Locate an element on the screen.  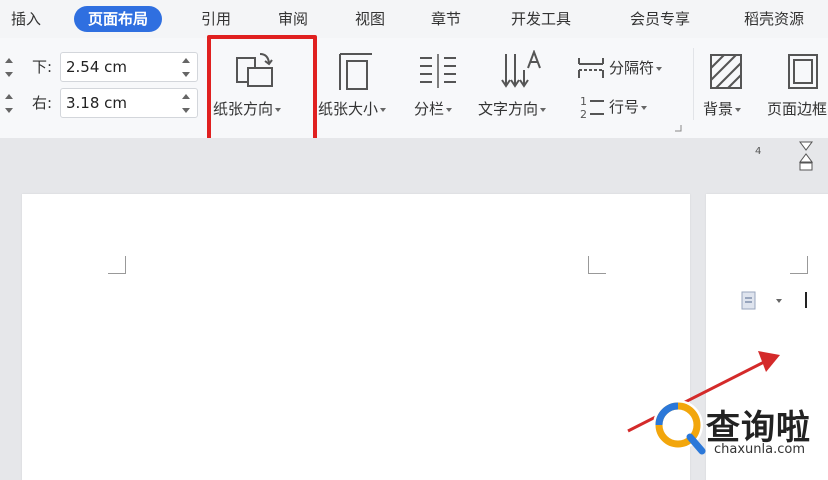
text-cursor is located at coordinates (806, 300).